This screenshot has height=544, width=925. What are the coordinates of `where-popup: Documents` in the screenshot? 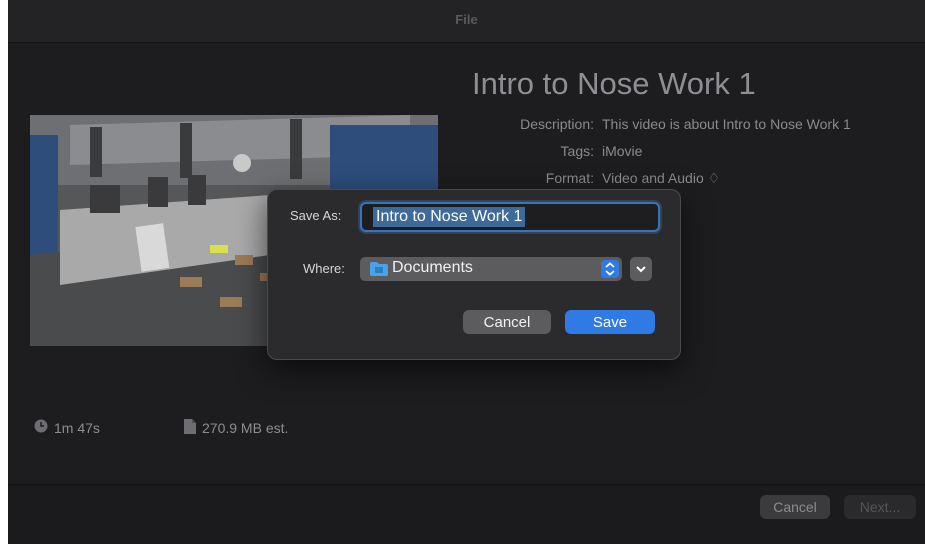 It's located at (491, 269).